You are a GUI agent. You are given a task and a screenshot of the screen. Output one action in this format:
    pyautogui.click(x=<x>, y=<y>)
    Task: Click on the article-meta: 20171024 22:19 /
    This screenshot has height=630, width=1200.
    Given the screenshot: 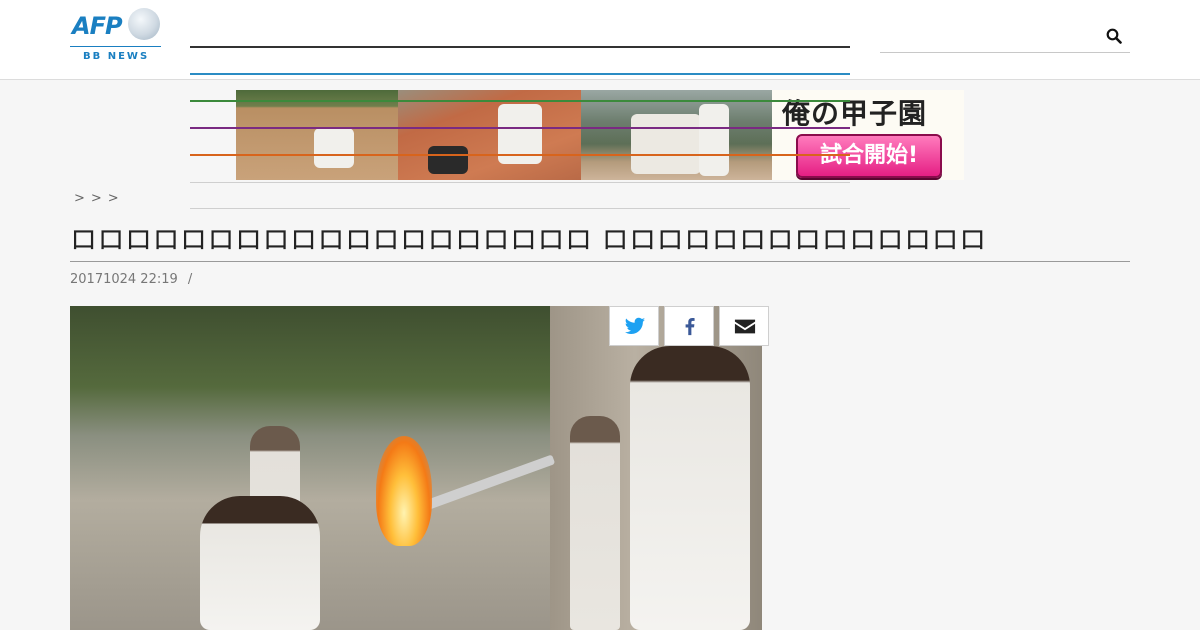 What is the action you would take?
    pyautogui.click(x=131, y=279)
    